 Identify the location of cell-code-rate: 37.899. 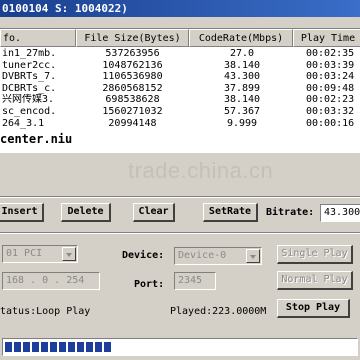
(242, 88).